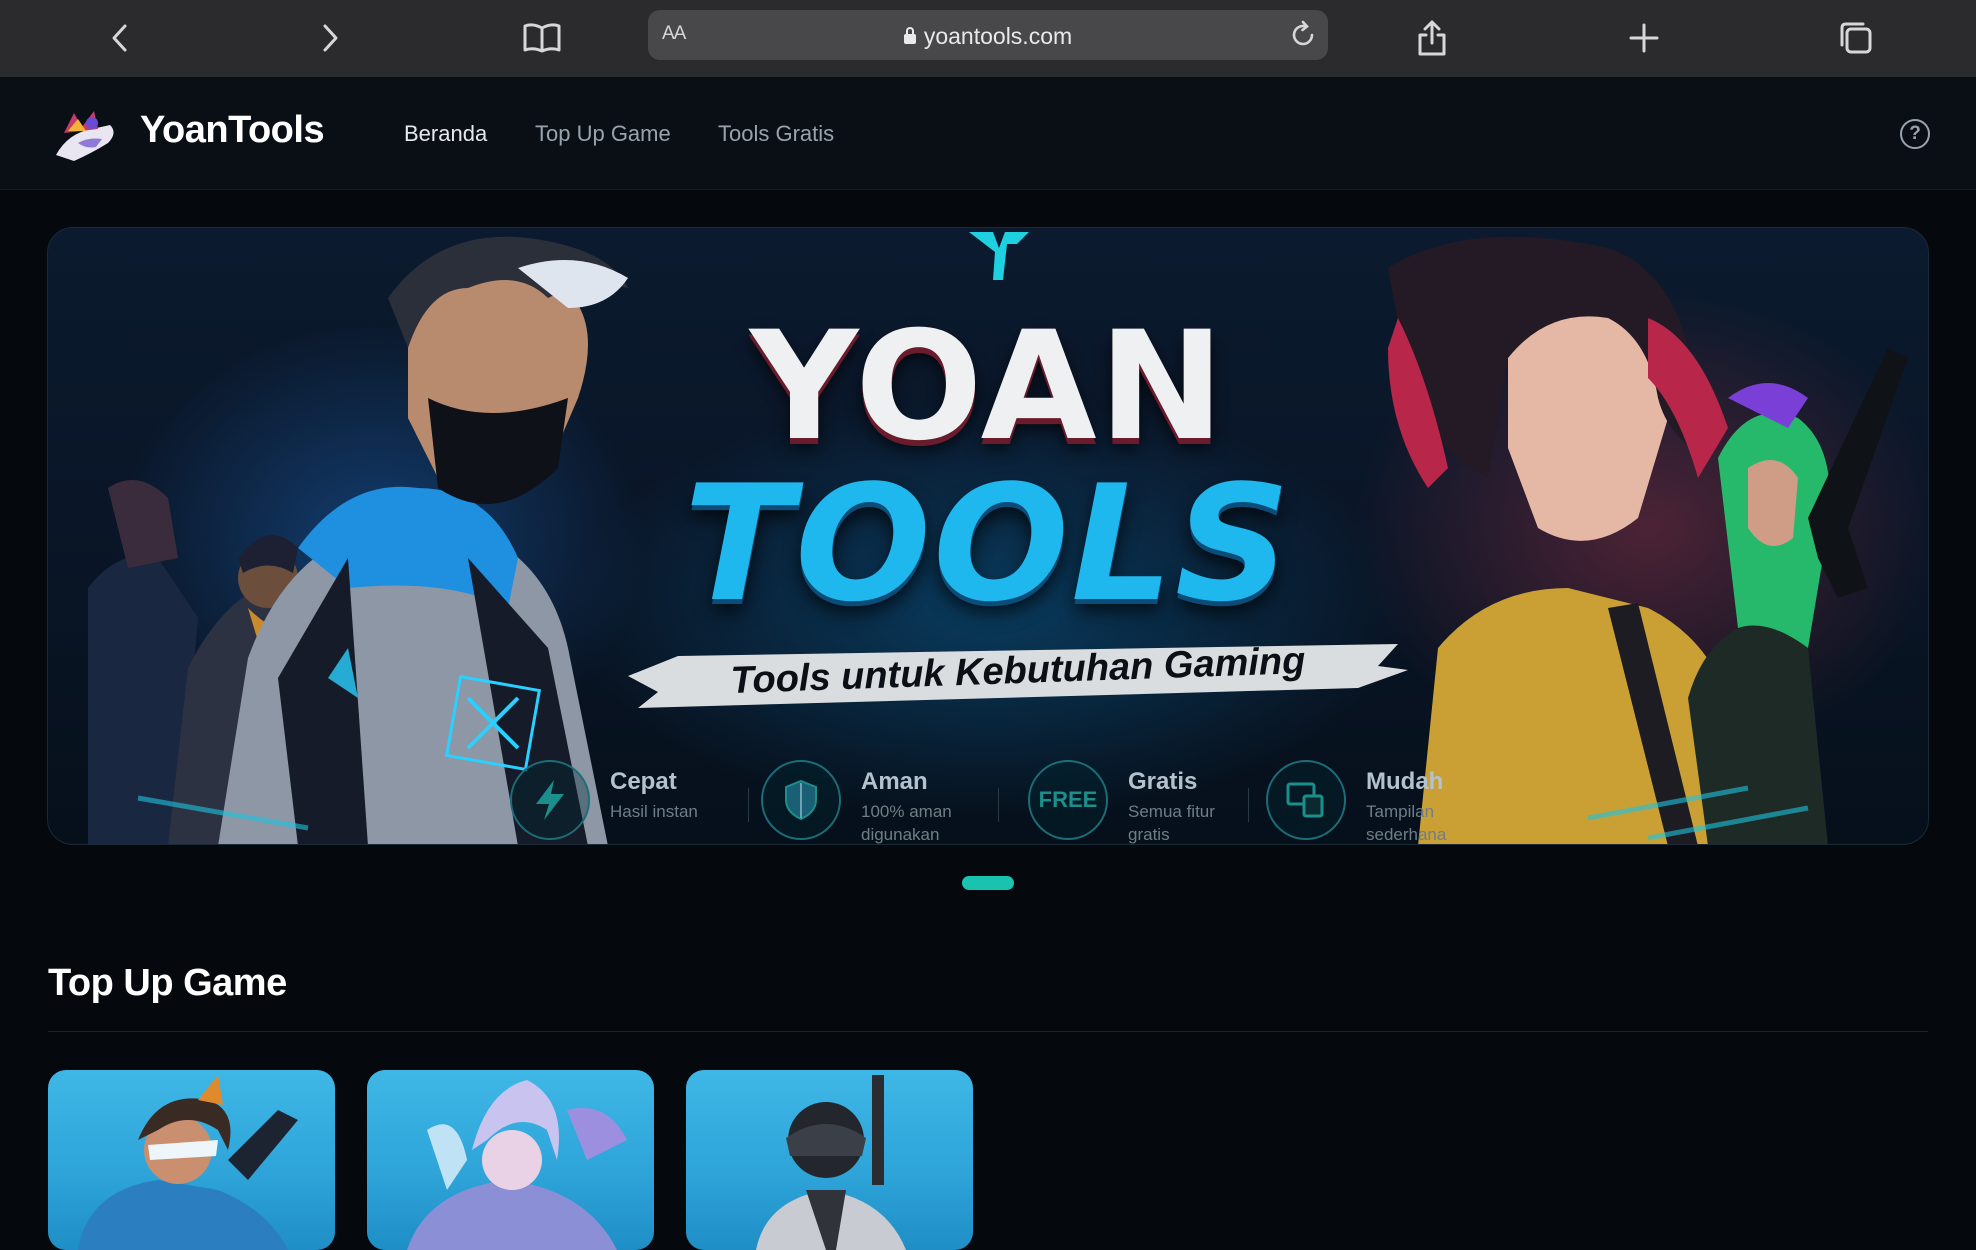 The height and width of the screenshot is (1250, 1976). I want to click on logo-icon, so click(85, 135).